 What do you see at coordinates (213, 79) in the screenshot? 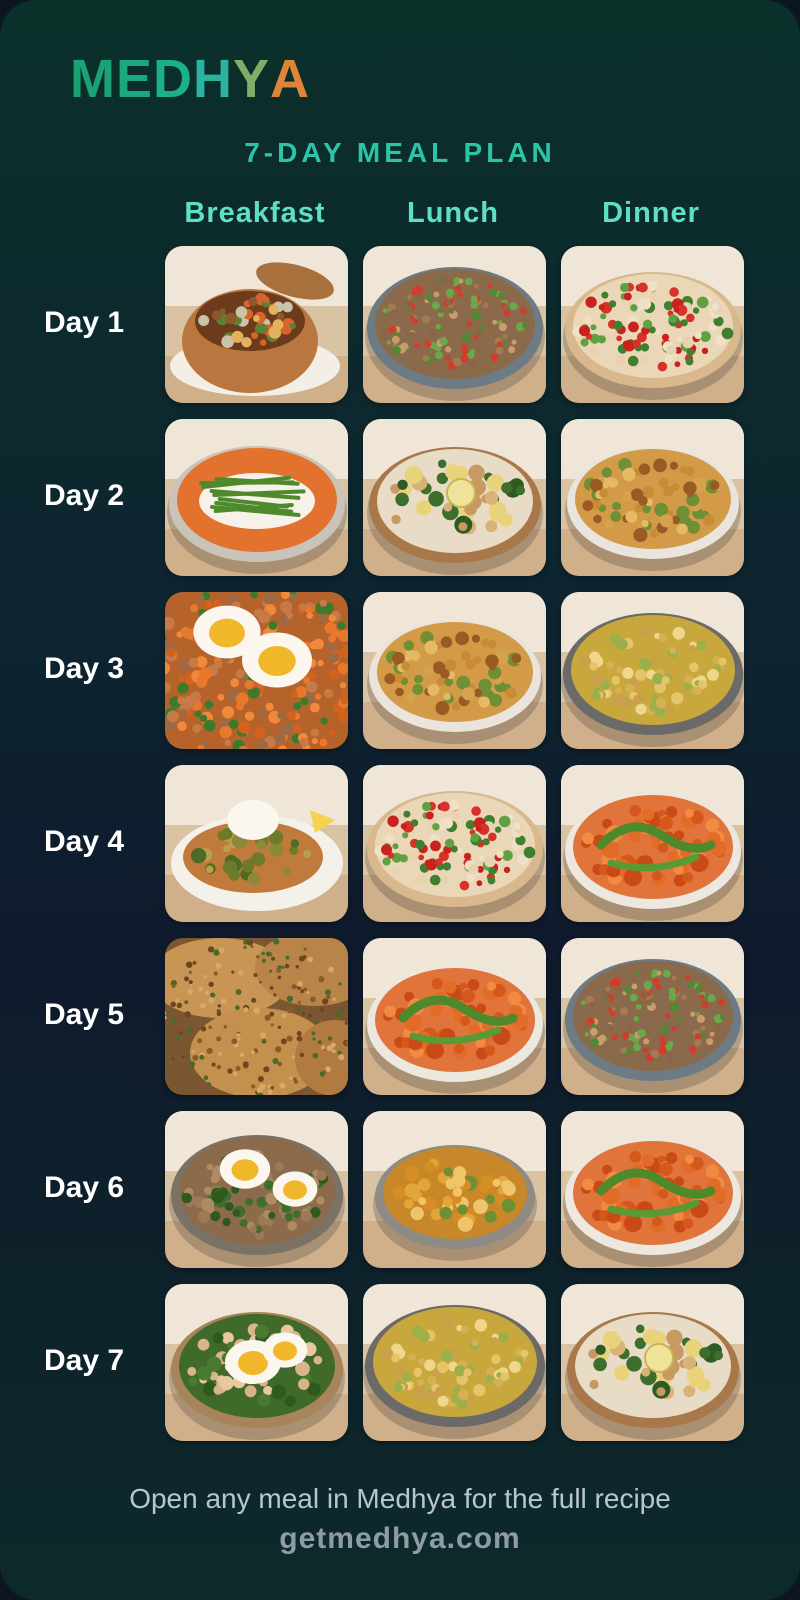
I see `logo-letter: H` at bounding box center [213, 79].